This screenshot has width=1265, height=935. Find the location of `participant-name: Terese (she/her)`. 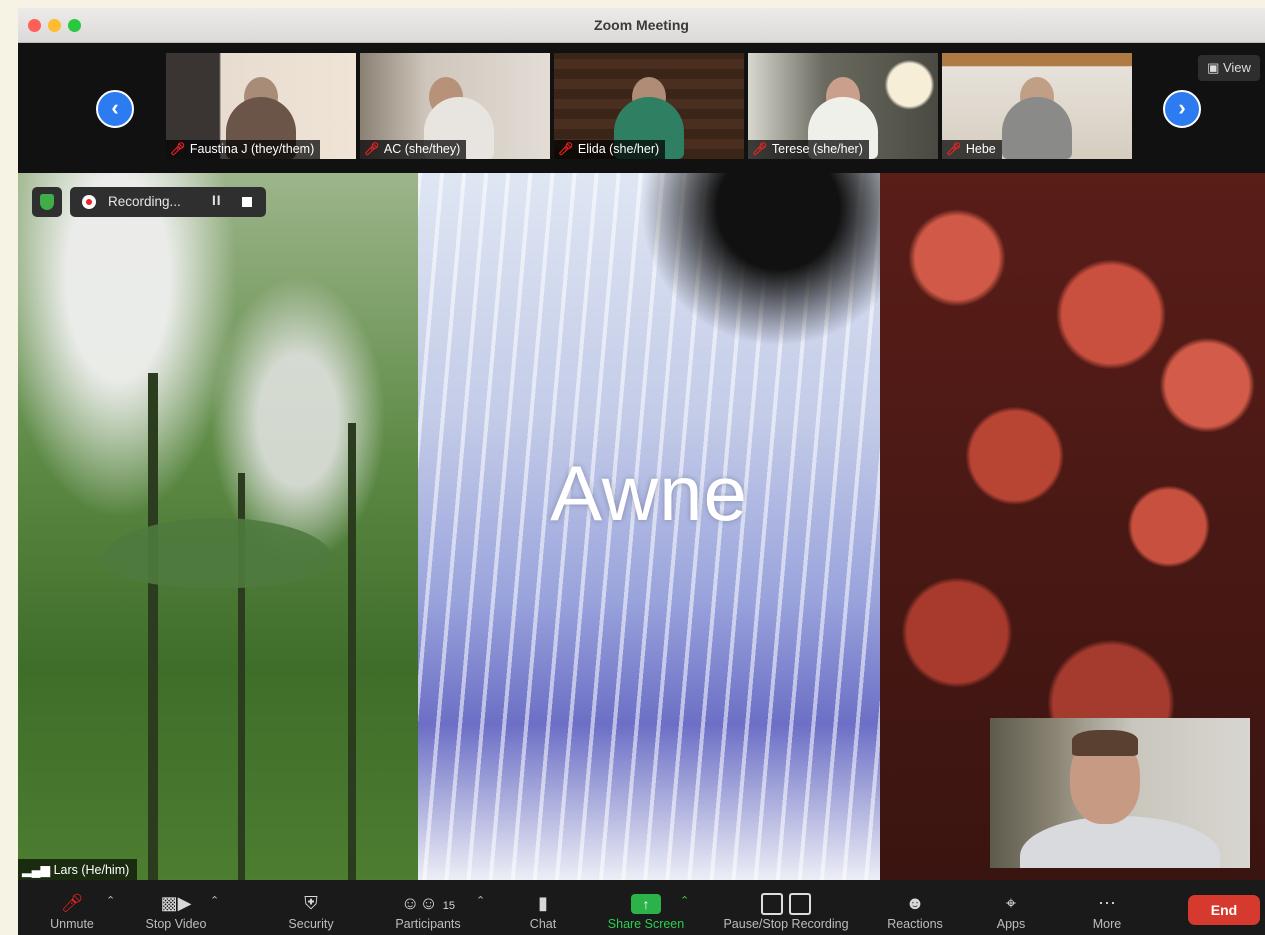

participant-name: Terese (she/her) is located at coordinates (817, 149).